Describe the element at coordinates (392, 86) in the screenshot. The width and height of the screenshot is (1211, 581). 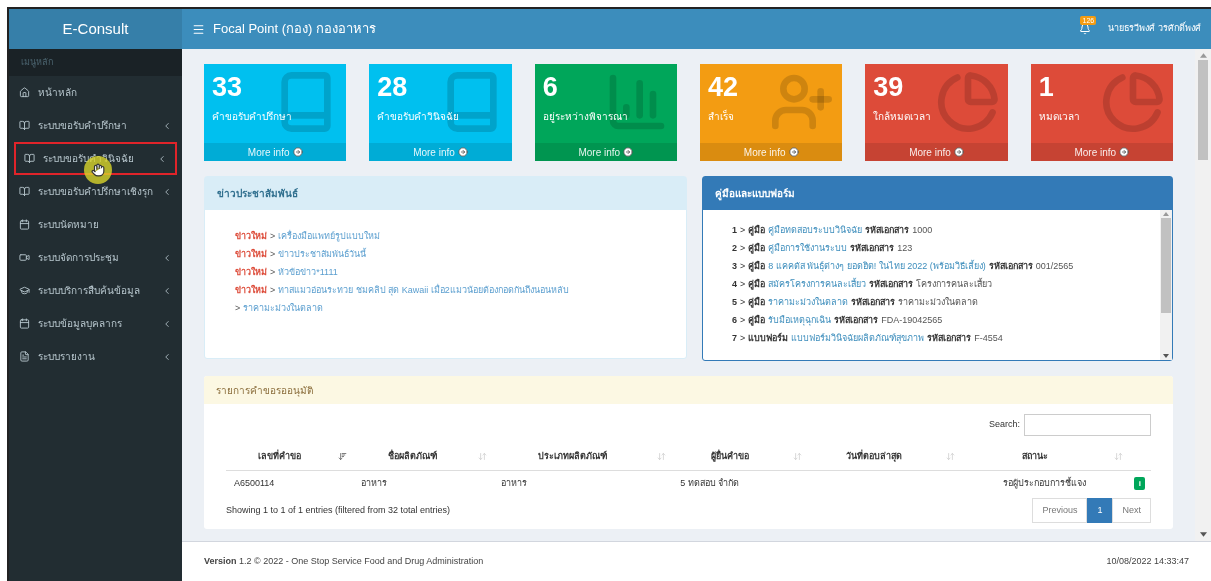
I see `stat-value: 28` at that location.